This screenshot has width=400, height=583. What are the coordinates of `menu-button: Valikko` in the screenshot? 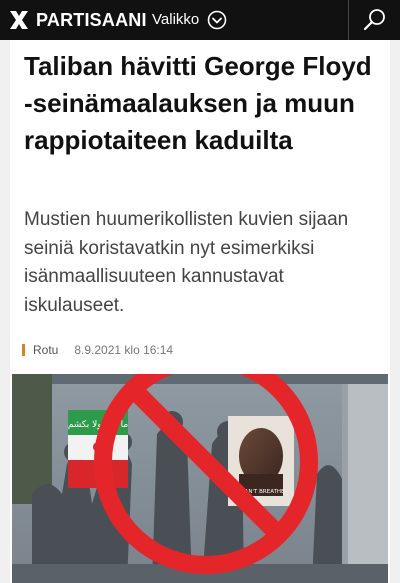 It's located at (189, 20).